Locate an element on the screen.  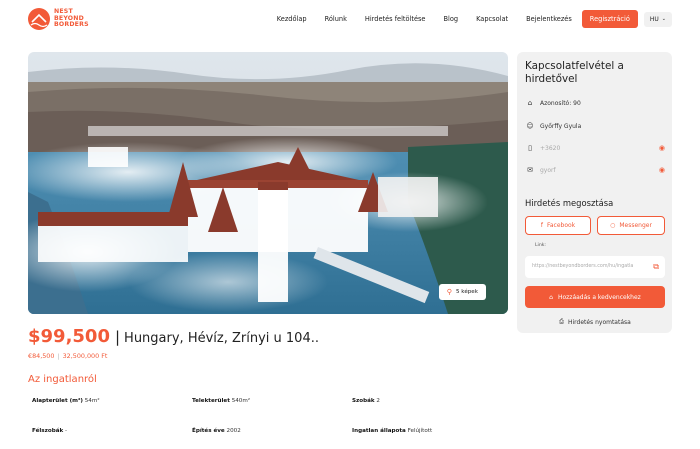
messenger-share-button: ○ Messenger is located at coordinates (631, 225).